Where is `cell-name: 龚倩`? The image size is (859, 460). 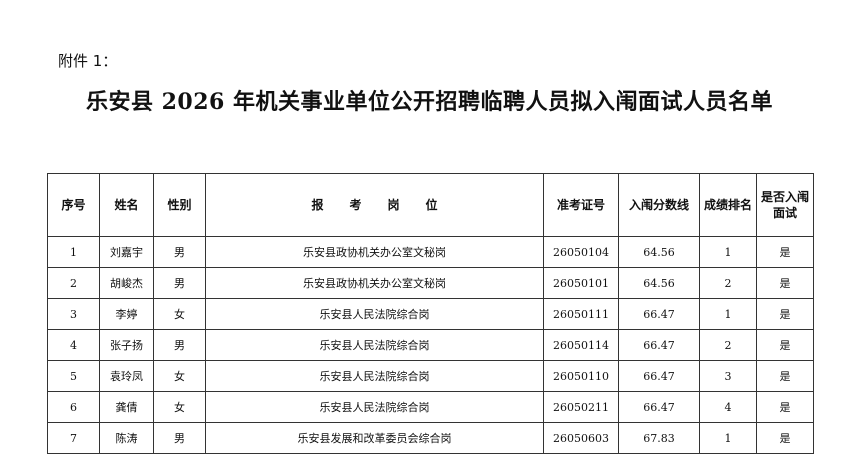 cell-name: 龚倩 is located at coordinates (126, 407).